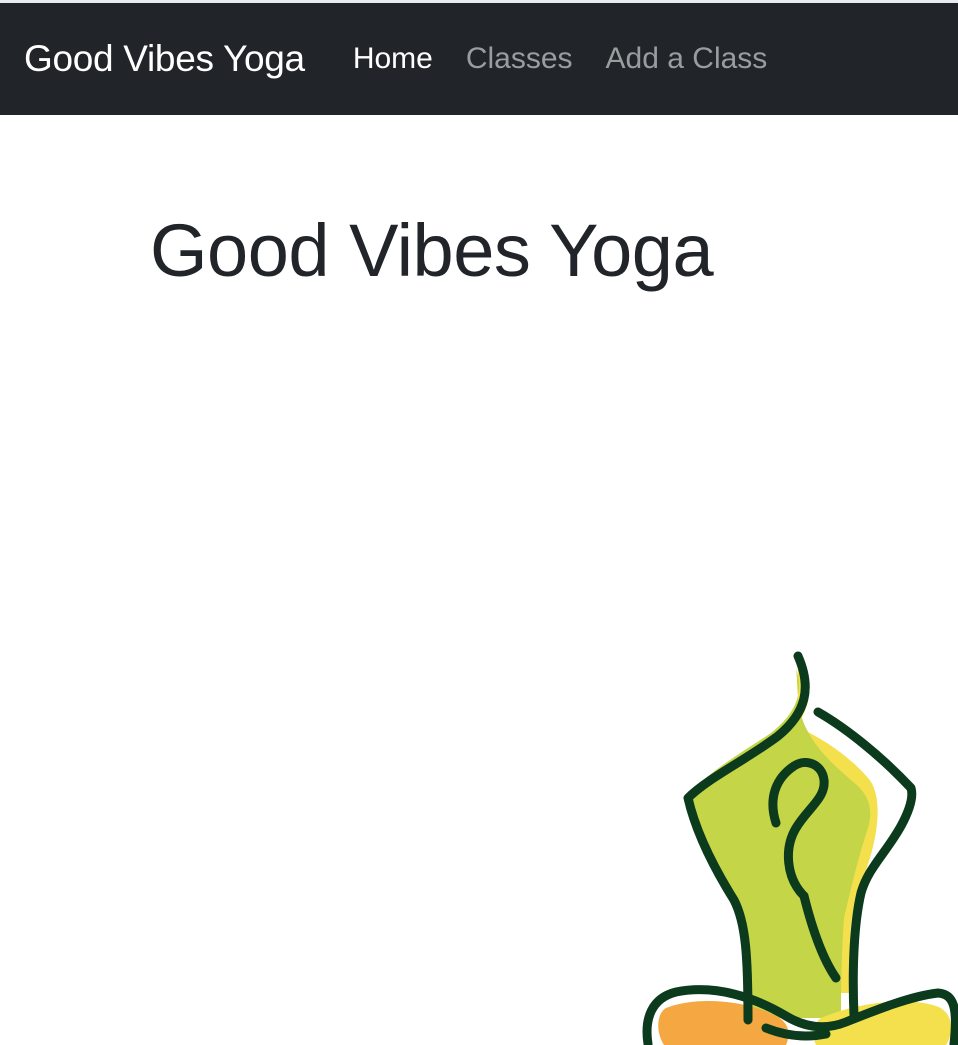 Image resolution: width=958 pixels, height=1045 pixels. Describe the element at coordinates (432, 250) in the screenshot. I see `page-title: Good Vibes Yoga` at that location.